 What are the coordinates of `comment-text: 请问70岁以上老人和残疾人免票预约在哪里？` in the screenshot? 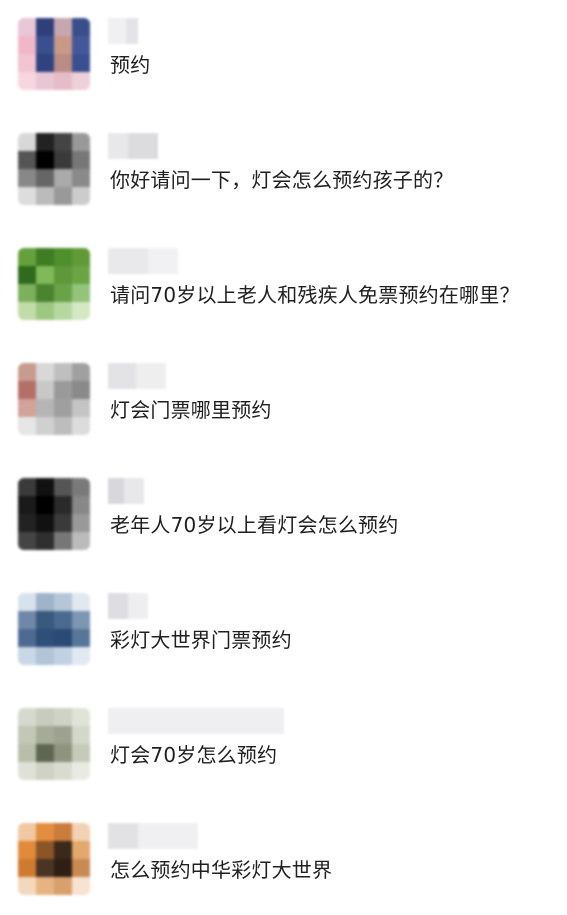 It's located at (315, 295).